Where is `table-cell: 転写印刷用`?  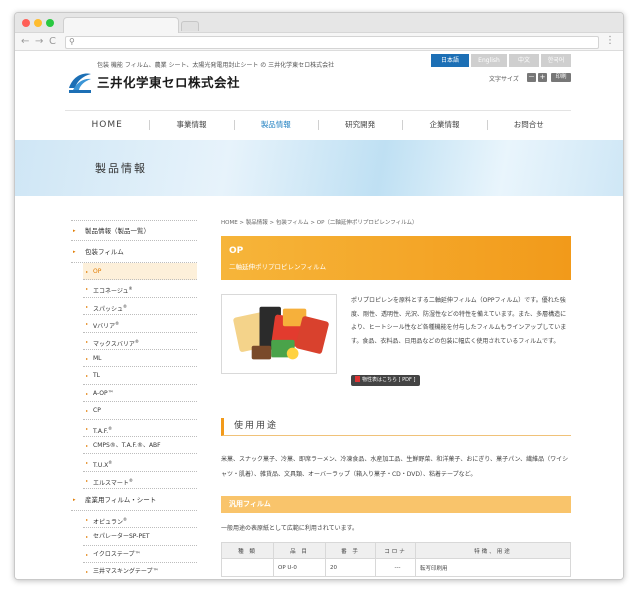
table-cell: 転写印刷用 is located at coordinates (493, 567).